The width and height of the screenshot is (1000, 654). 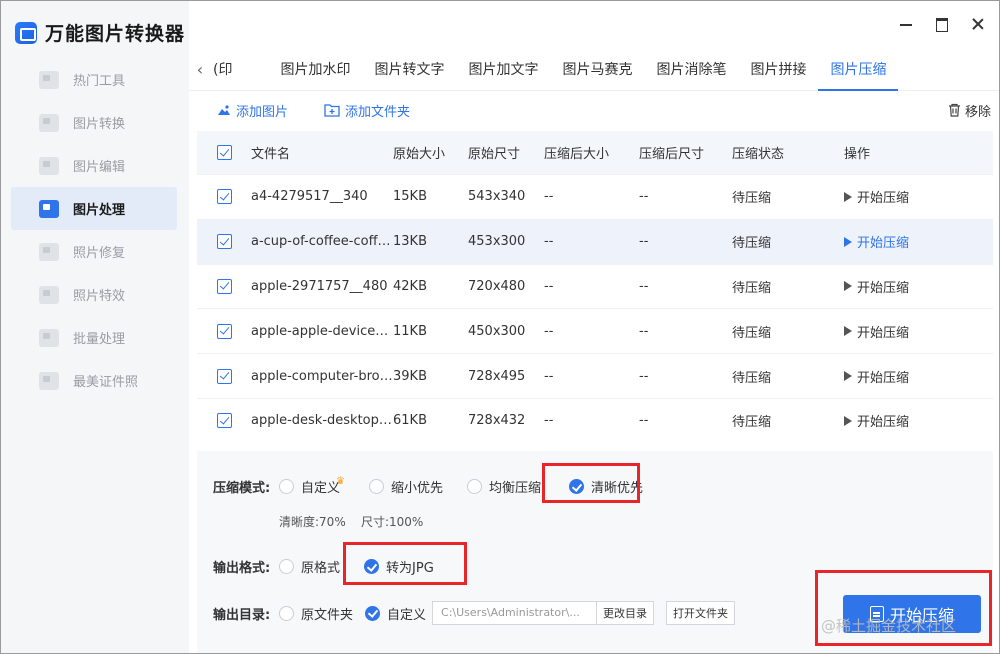 What do you see at coordinates (701, 613) in the screenshot?
I see `open-folder-button: 打开文件夹` at bounding box center [701, 613].